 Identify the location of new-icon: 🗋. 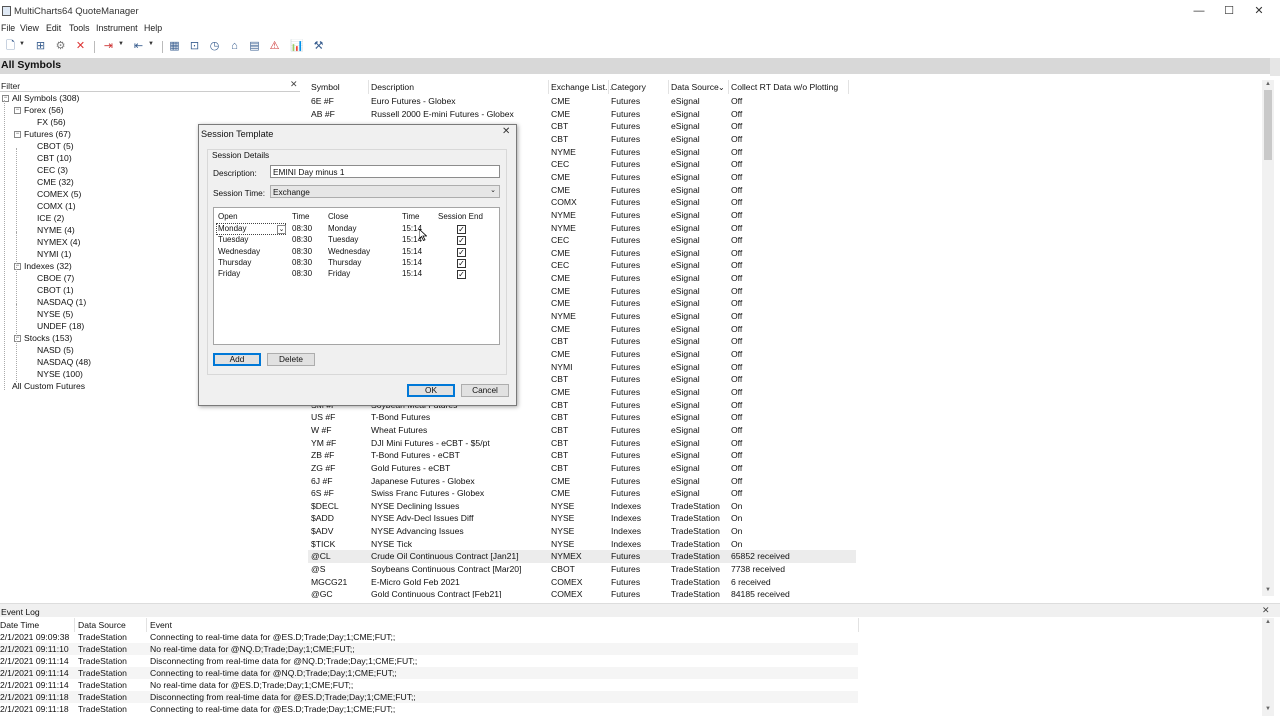
(10, 46).